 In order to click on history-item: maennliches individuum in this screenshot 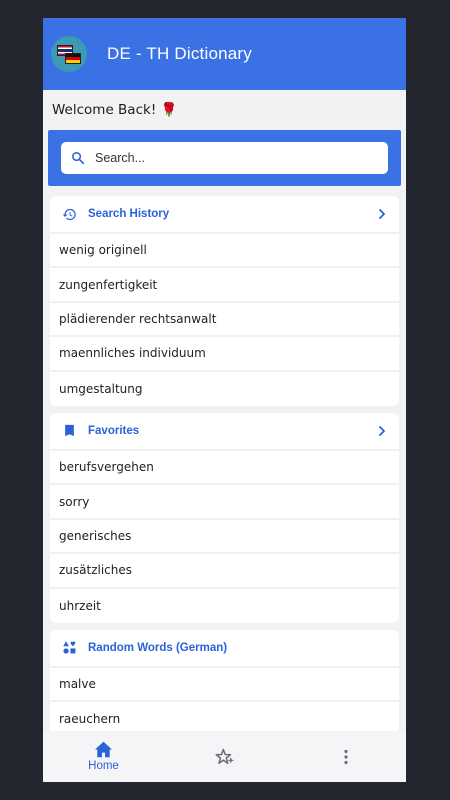, I will do `click(224, 354)`.